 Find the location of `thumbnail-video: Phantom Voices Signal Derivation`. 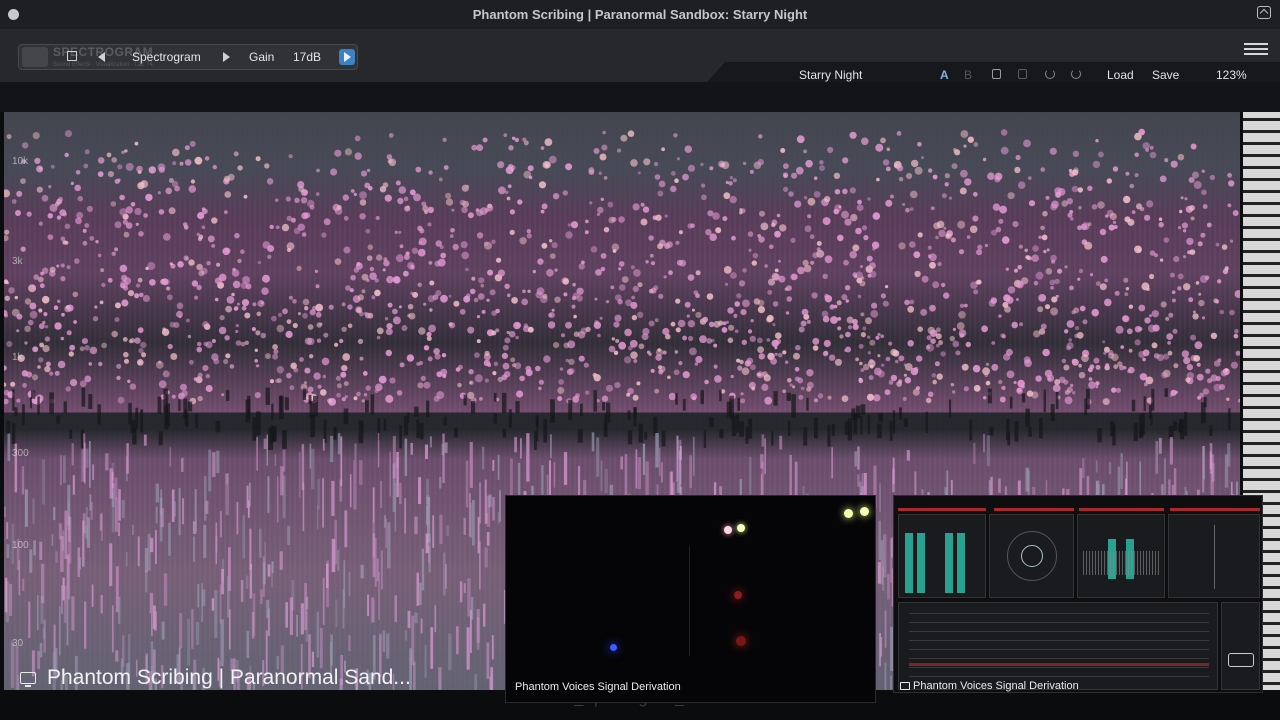

thumbnail-video: Phantom Voices Signal Derivation is located at coordinates (690, 599).